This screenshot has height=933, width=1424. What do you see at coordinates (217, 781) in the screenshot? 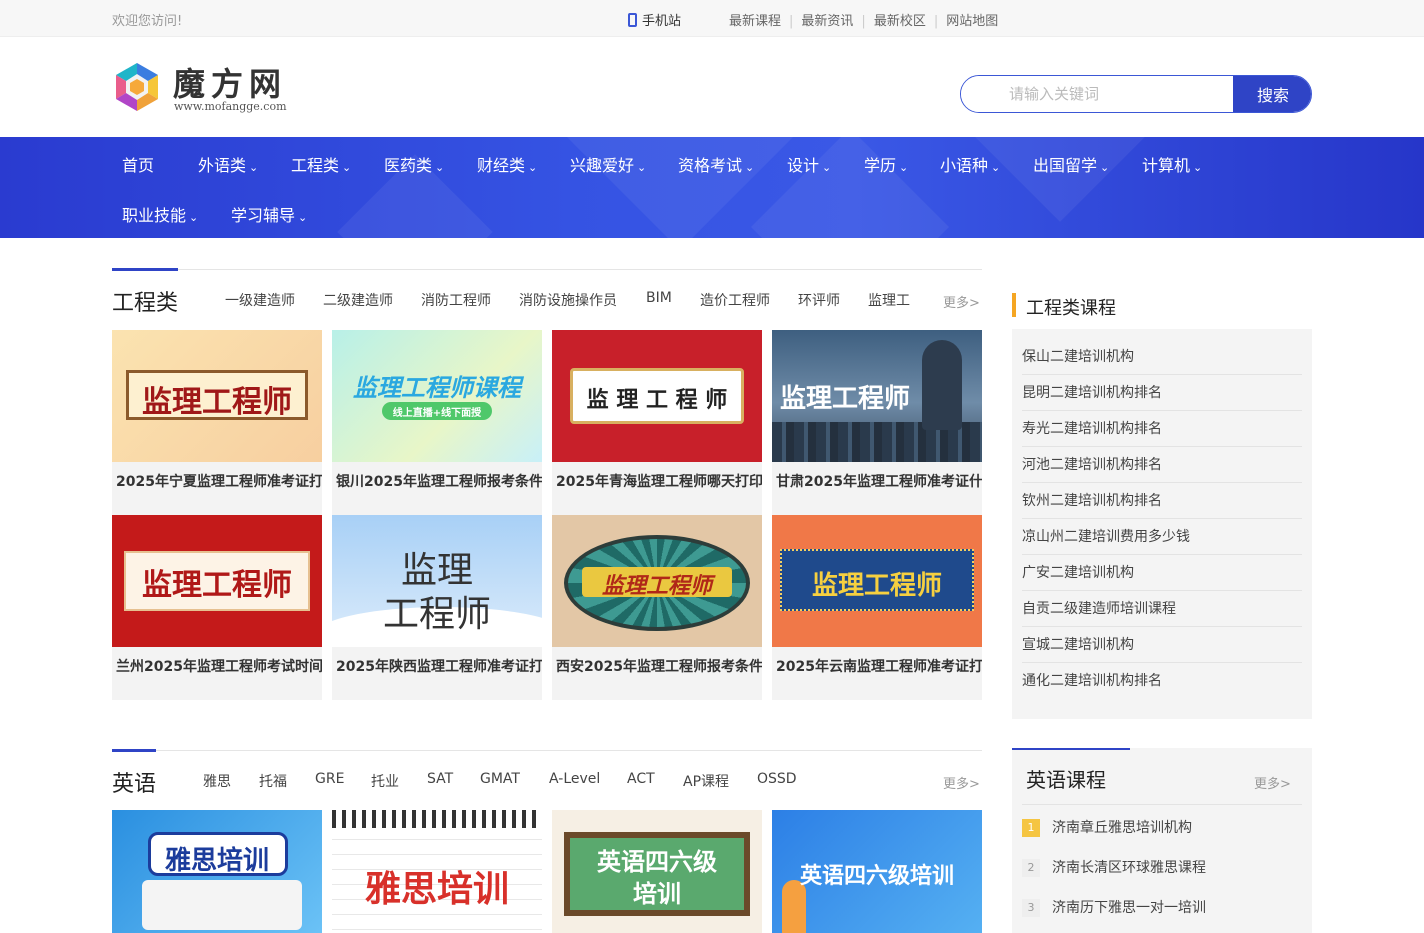
I see `tab-ielts: 雅思` at bounding box center [217, 781].